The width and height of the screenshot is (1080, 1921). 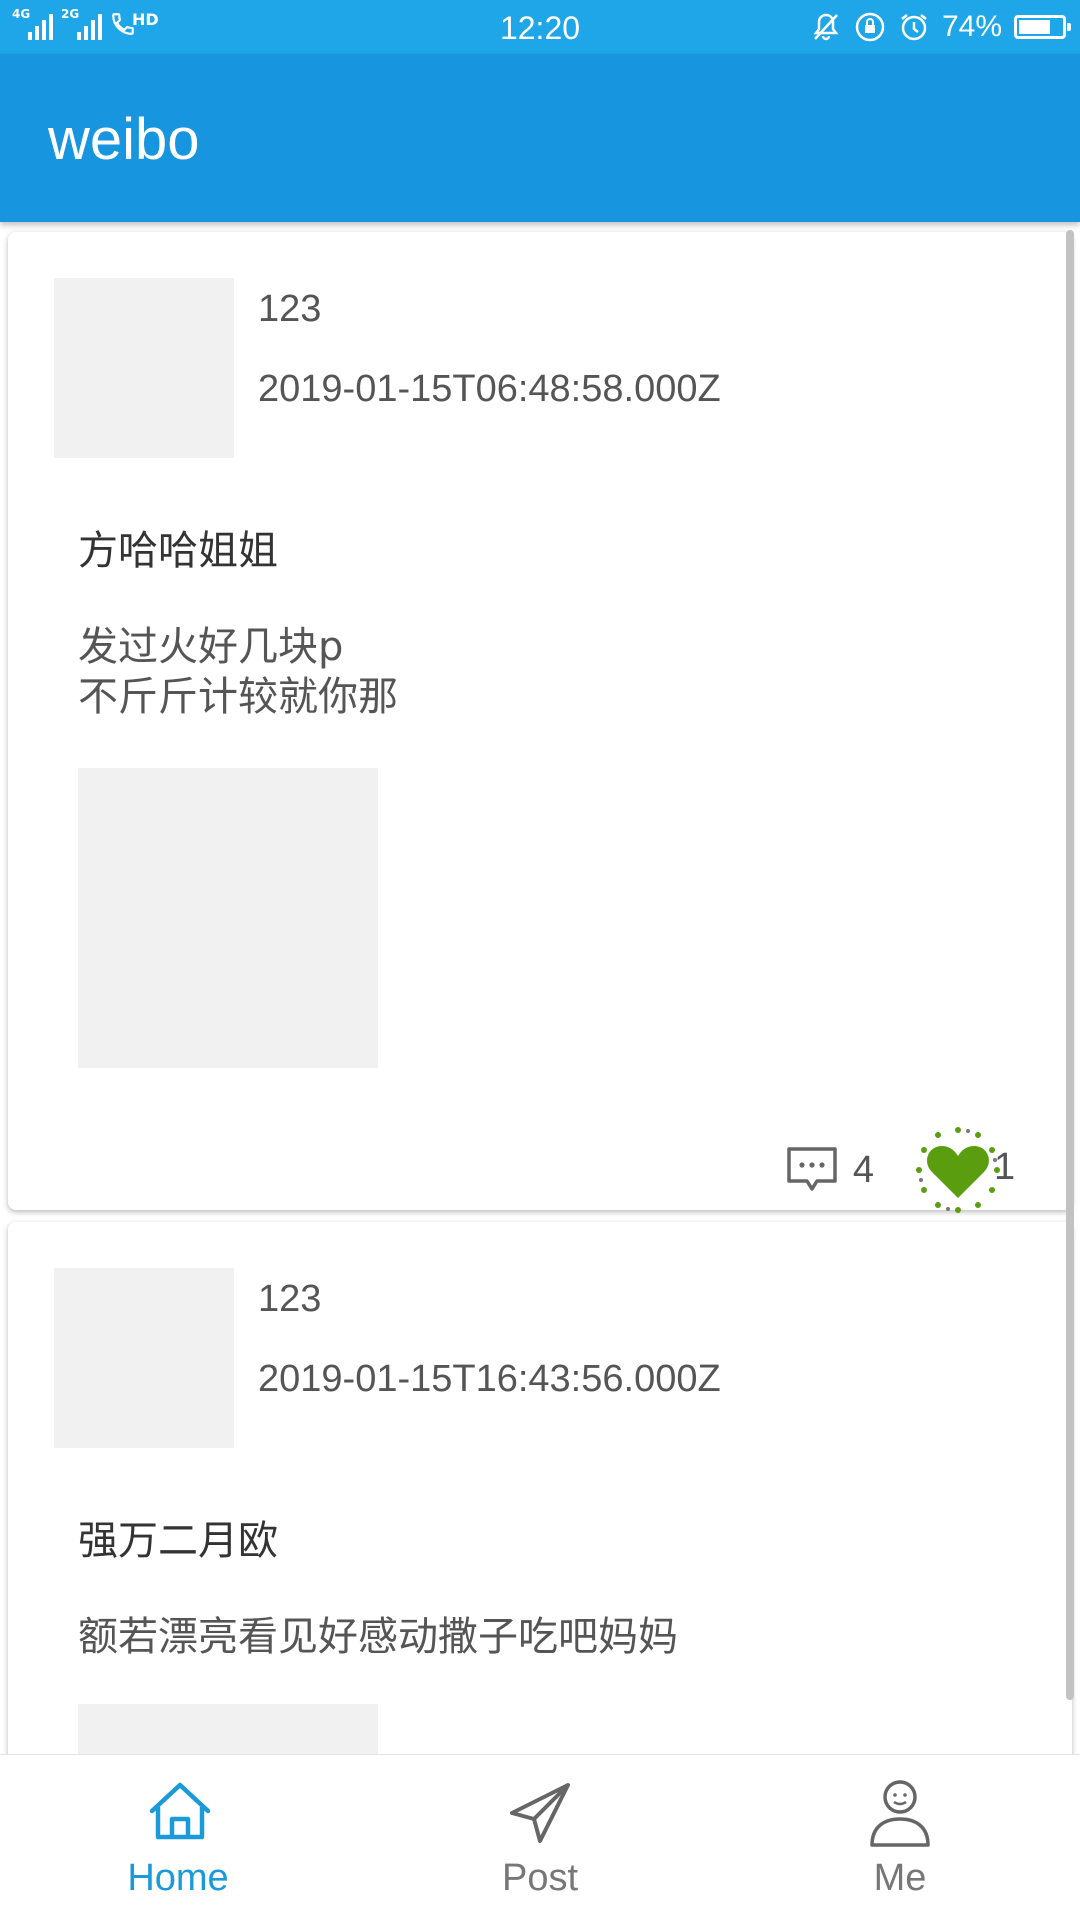 I want to click on post-timestamp: 2019-01-15T16:43:56.000Z, so click(x=489, y=1379).